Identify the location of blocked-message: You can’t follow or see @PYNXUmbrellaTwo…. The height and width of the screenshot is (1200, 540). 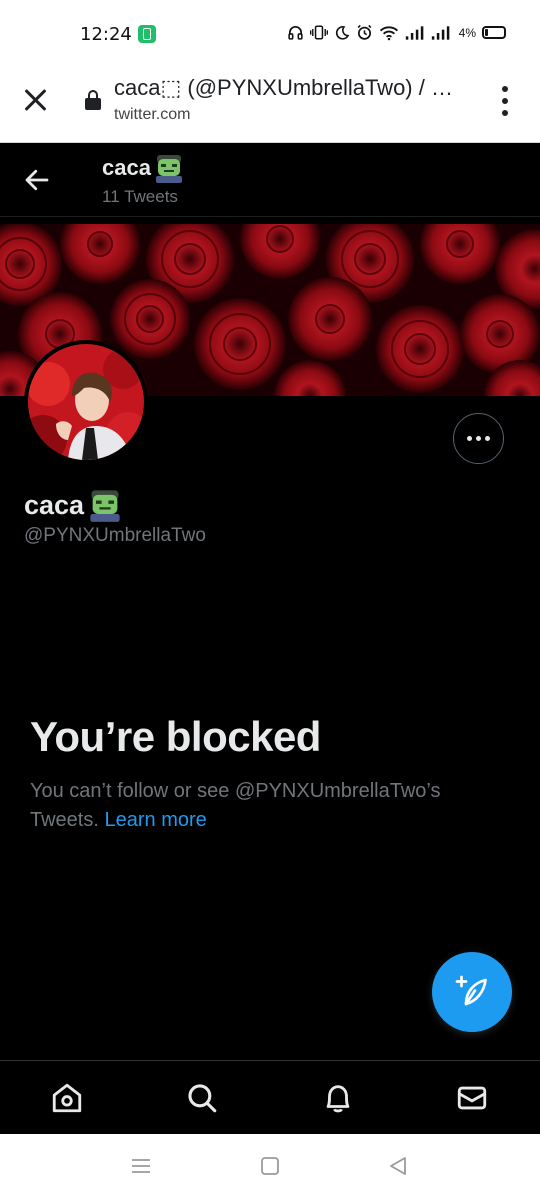
(265, 806).